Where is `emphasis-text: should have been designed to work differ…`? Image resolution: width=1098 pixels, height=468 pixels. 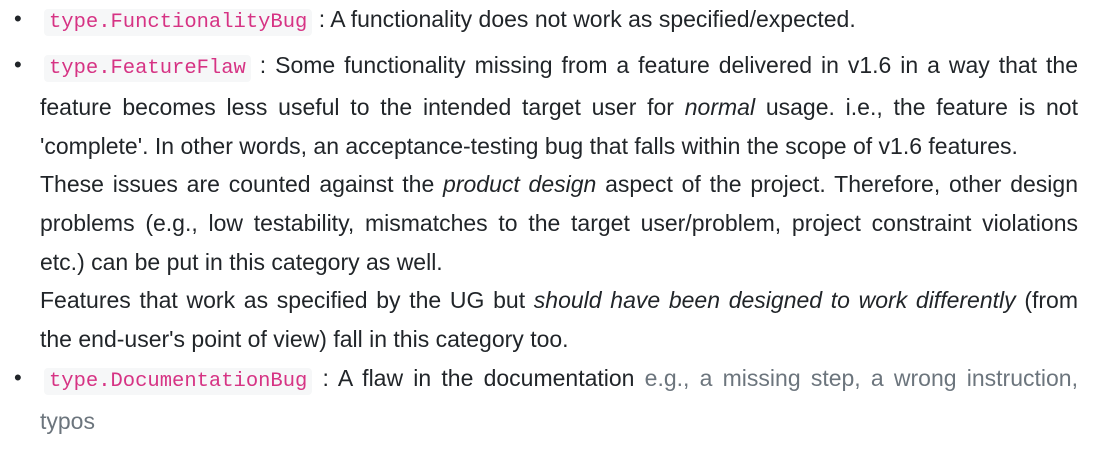
emphasis-text: should have been designed to work differ… is located at coordinates (774, 300).